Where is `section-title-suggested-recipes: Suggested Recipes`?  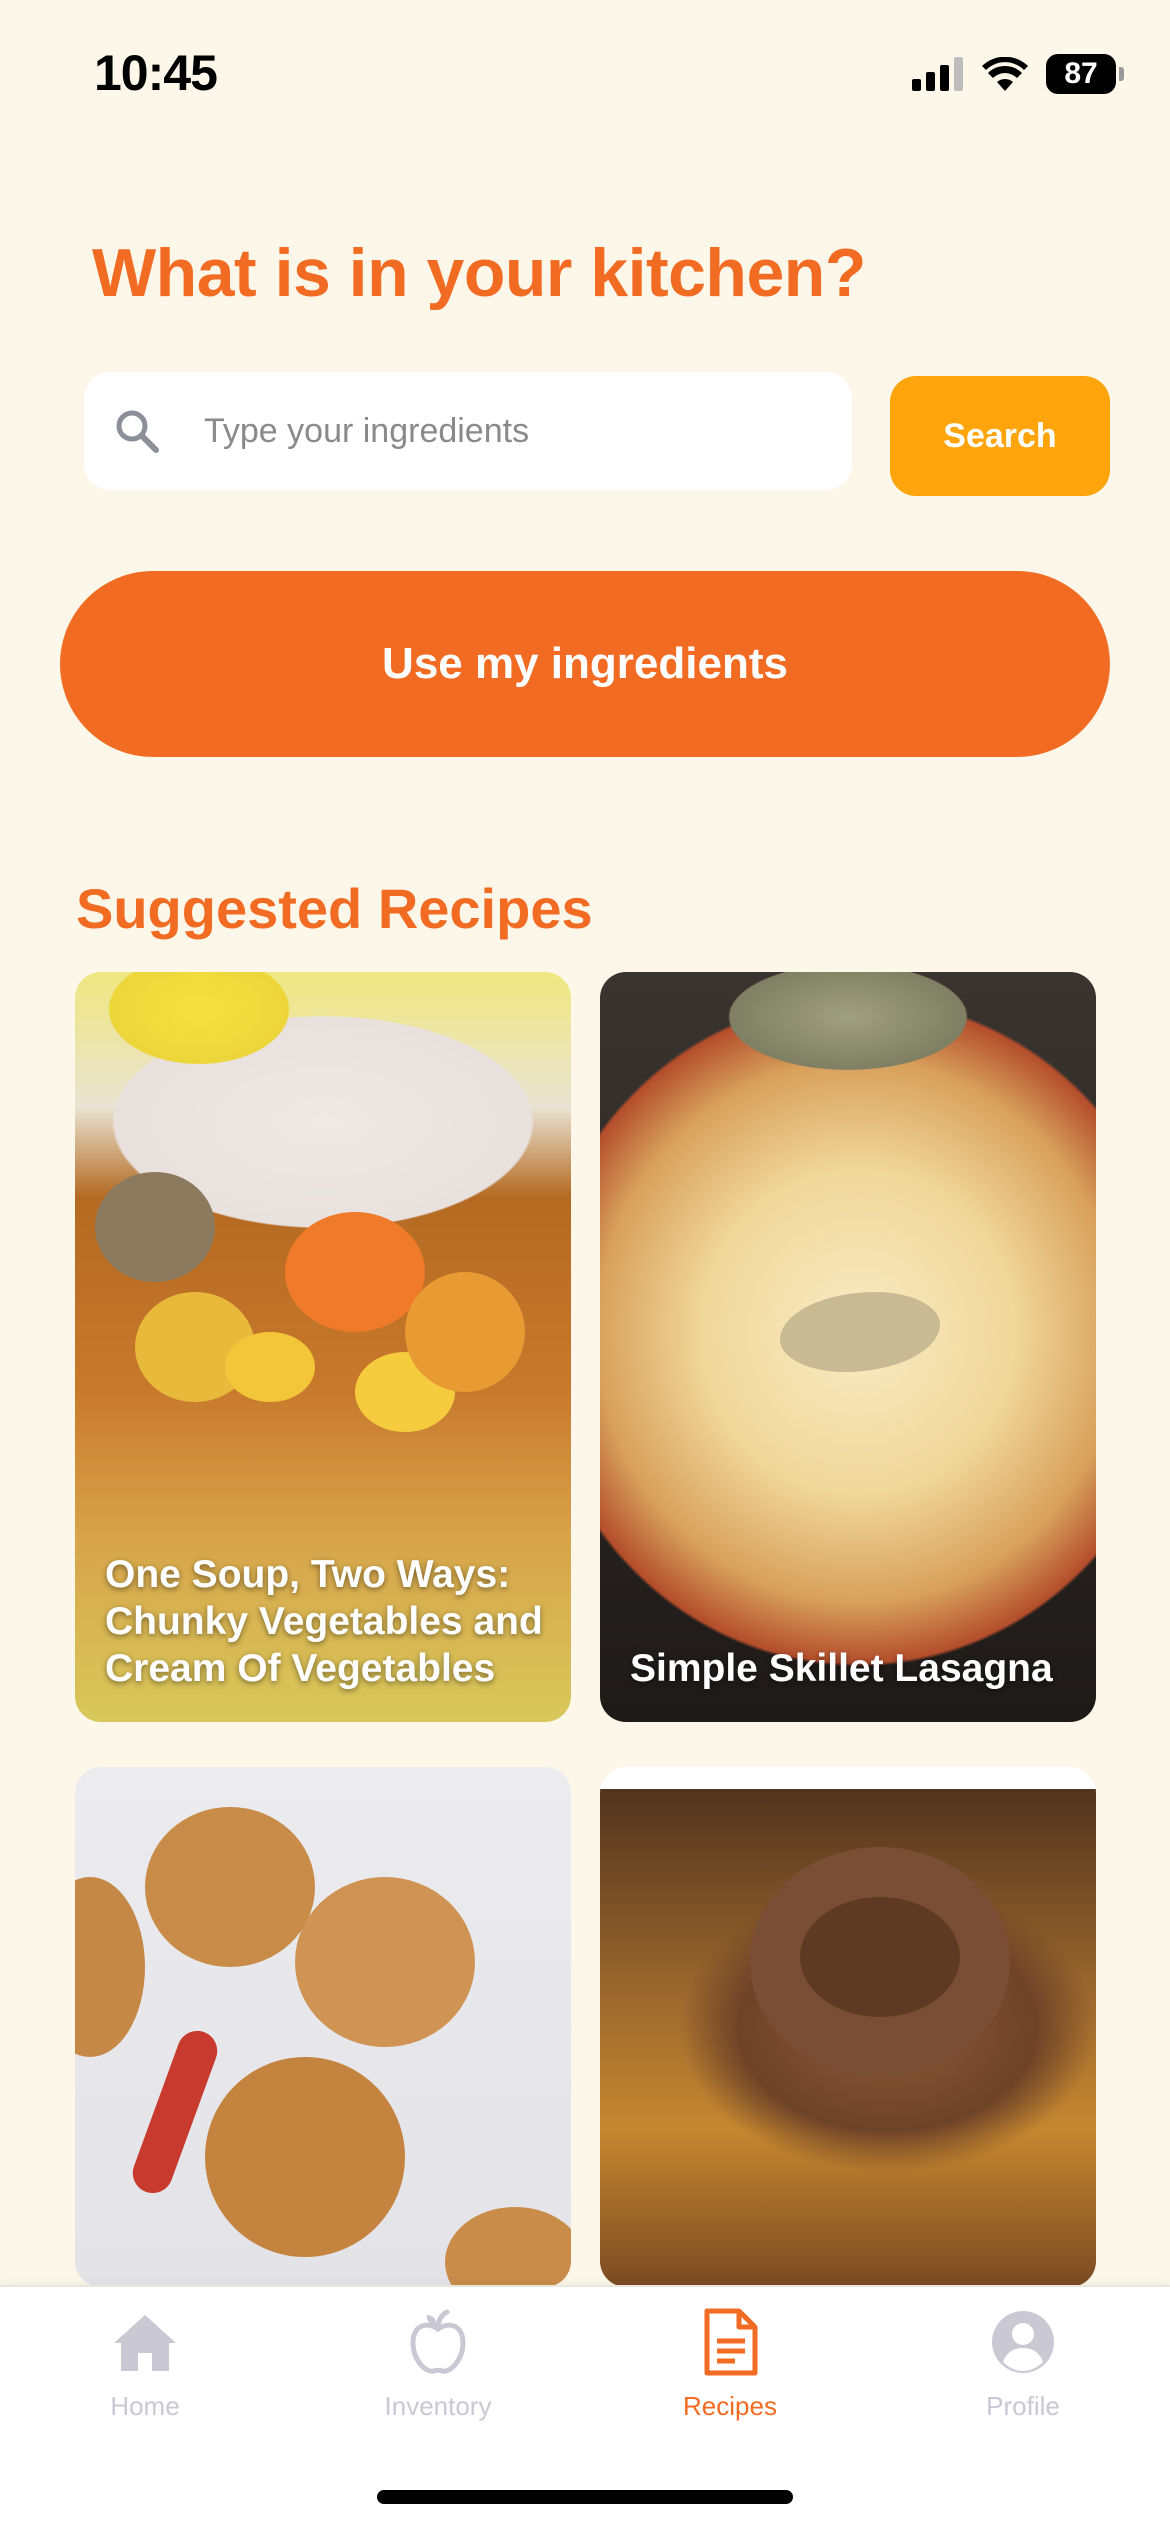
section-title-suggested-recipes: Suggested Recipes is located at coordinates (334, 908).